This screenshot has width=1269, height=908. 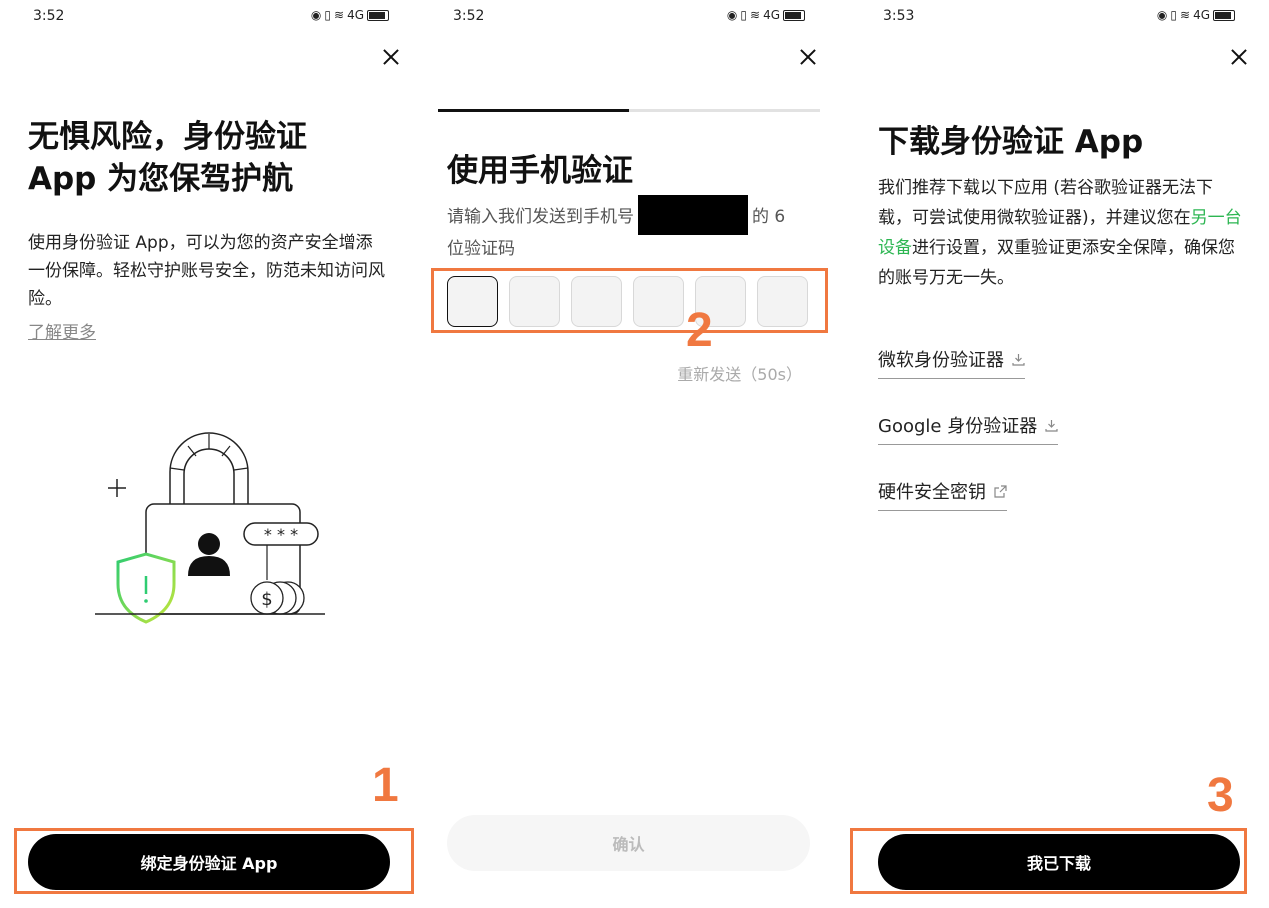 I want to click on description-part-2: 进行设置，双重验证更添安全保障，确保您的账号万无一失。, so click(x=1056, y=263).